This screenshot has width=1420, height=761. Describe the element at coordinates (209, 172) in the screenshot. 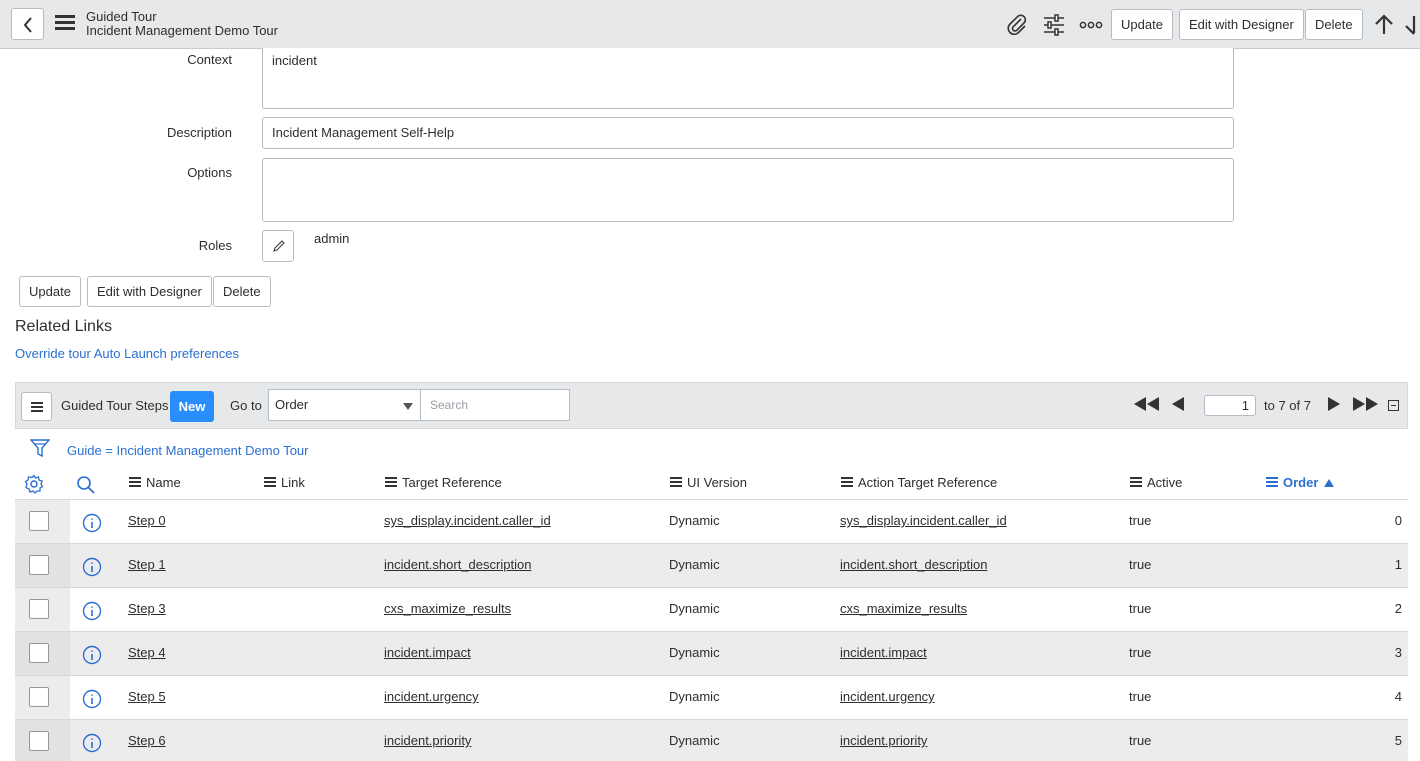

I see `options-label: Options` at that location.